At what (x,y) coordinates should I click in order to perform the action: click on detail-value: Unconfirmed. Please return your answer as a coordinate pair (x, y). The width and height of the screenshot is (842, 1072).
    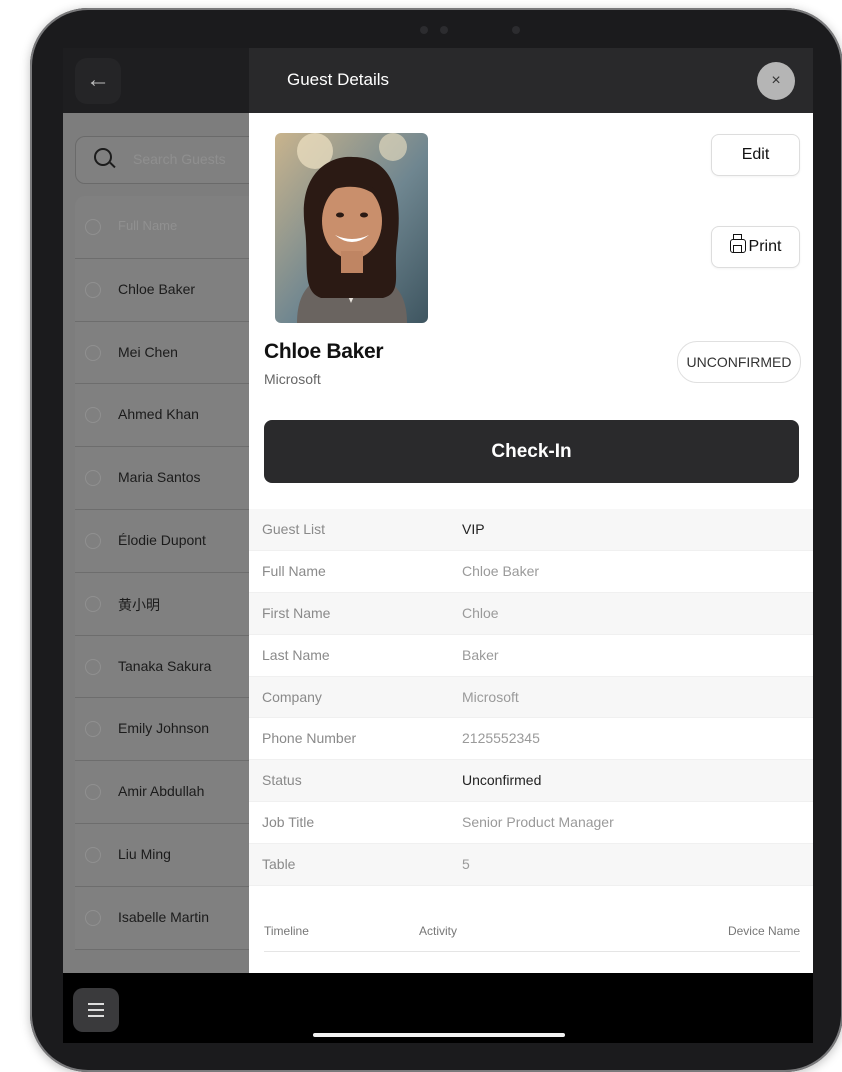
    Looking at the image, I should click on (502, 780).